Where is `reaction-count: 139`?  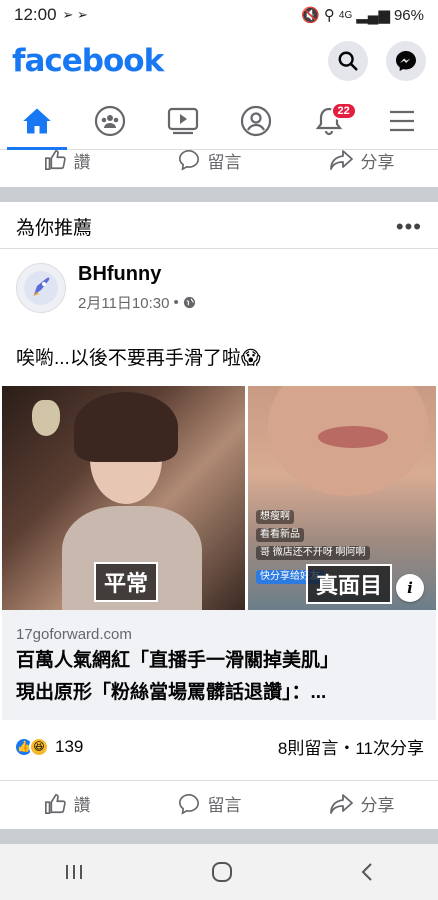
reaction-count: 139 is located at coordinates (69, 746).